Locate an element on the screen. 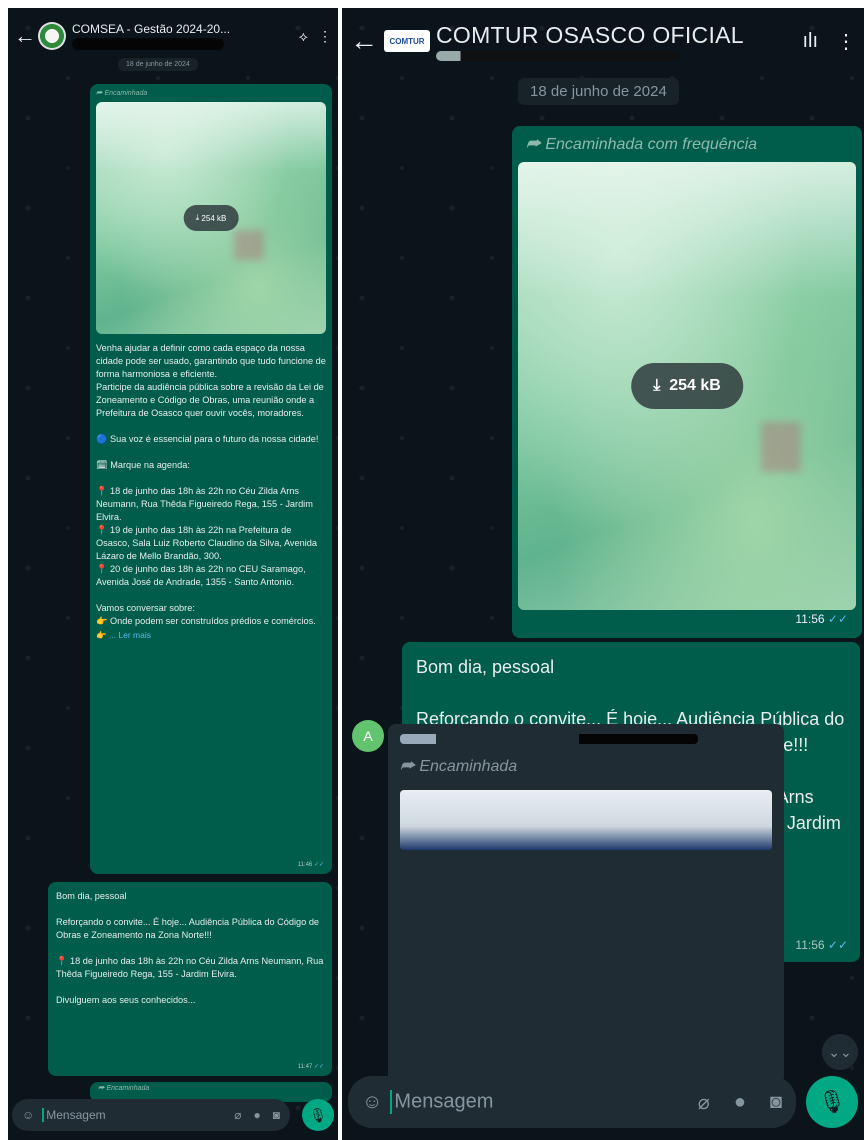 The image size is (864, 1140). group-avatar: COMTUR is located at coordinates (407, 41).